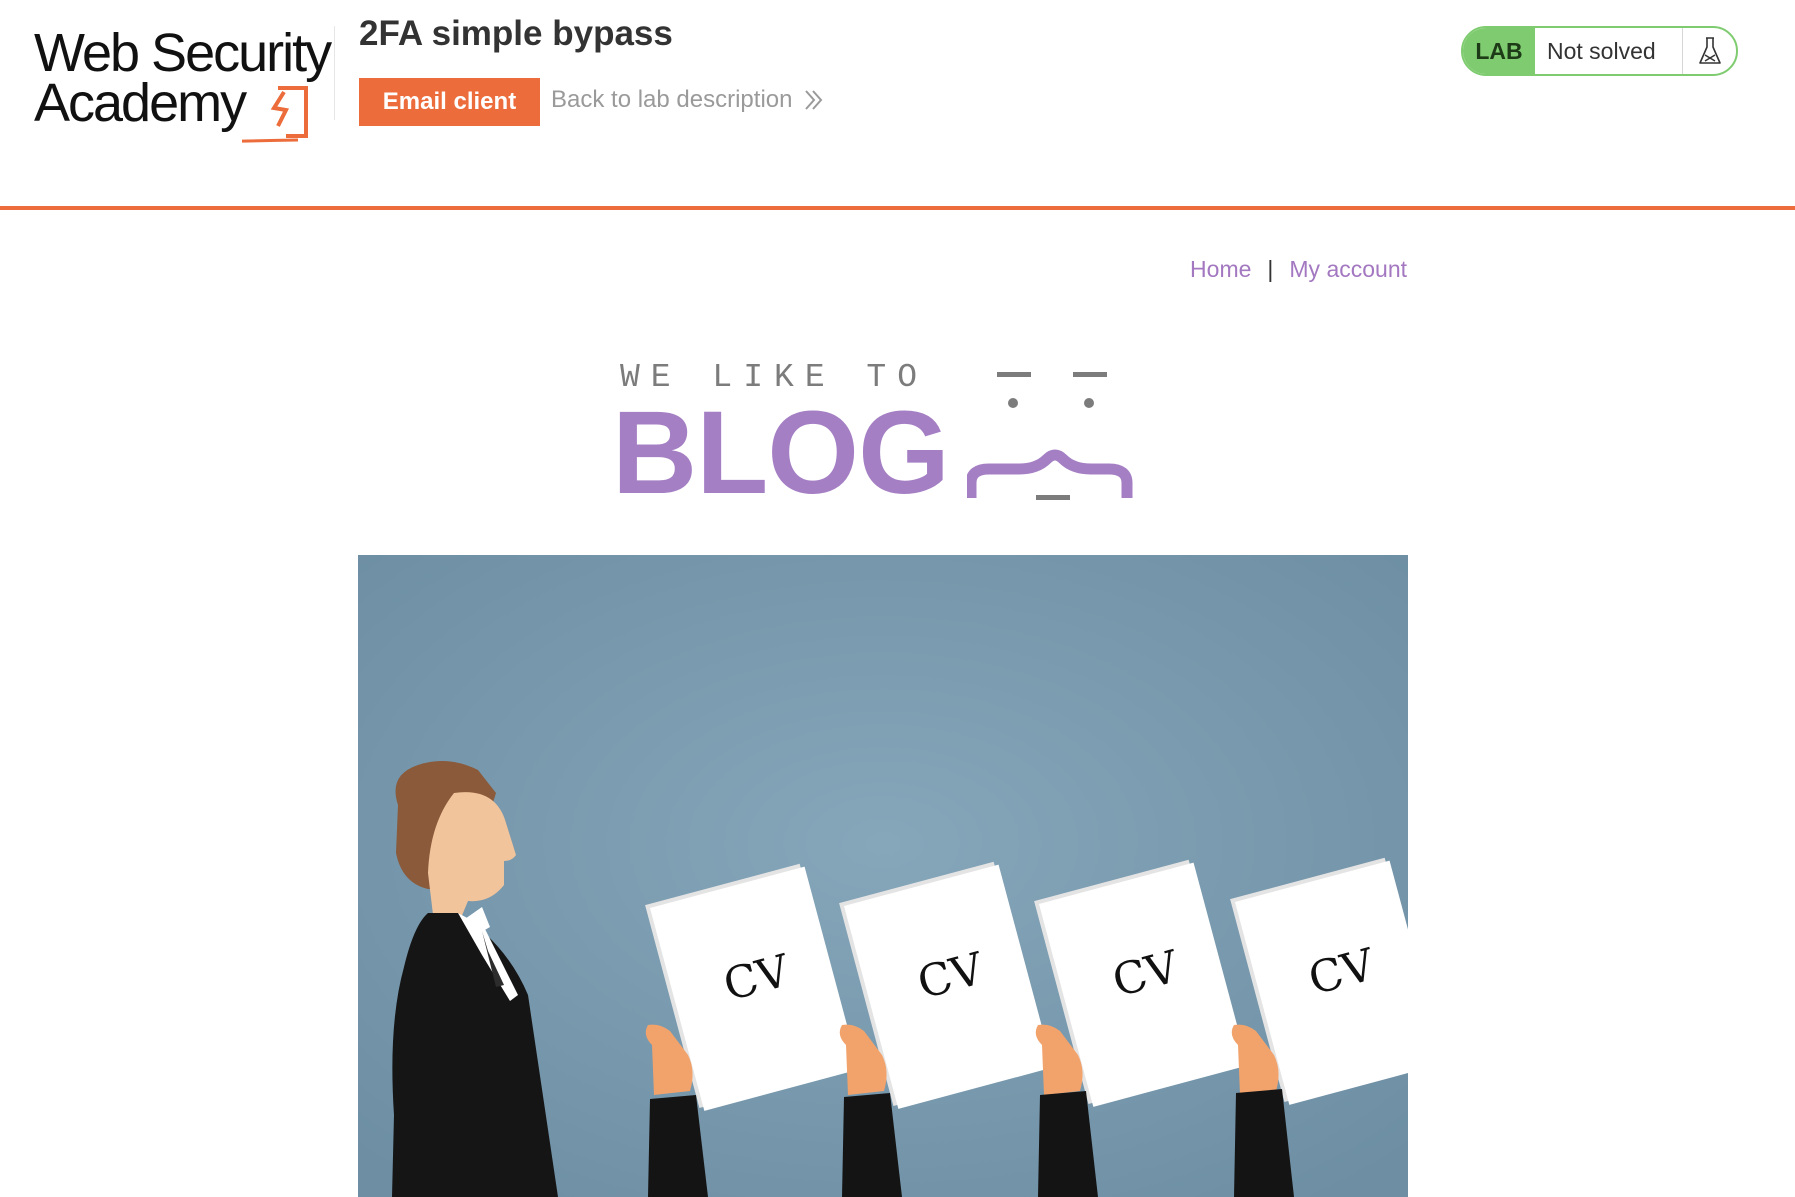 This screenshot has width=1795, height=1197. What do you see at coordinates (183, 53) in the screenshot?
I see `logo-text-line-1: Web Security` at bounding box center [183, 53].